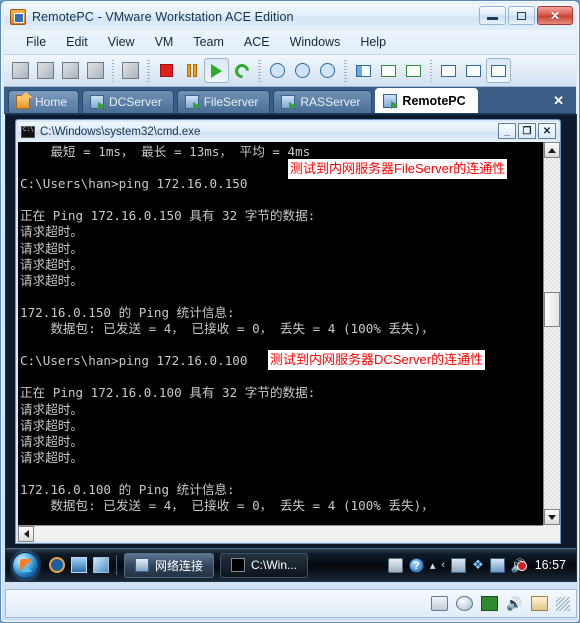  I want to click on network-adapter-icon, so click(489, 603).